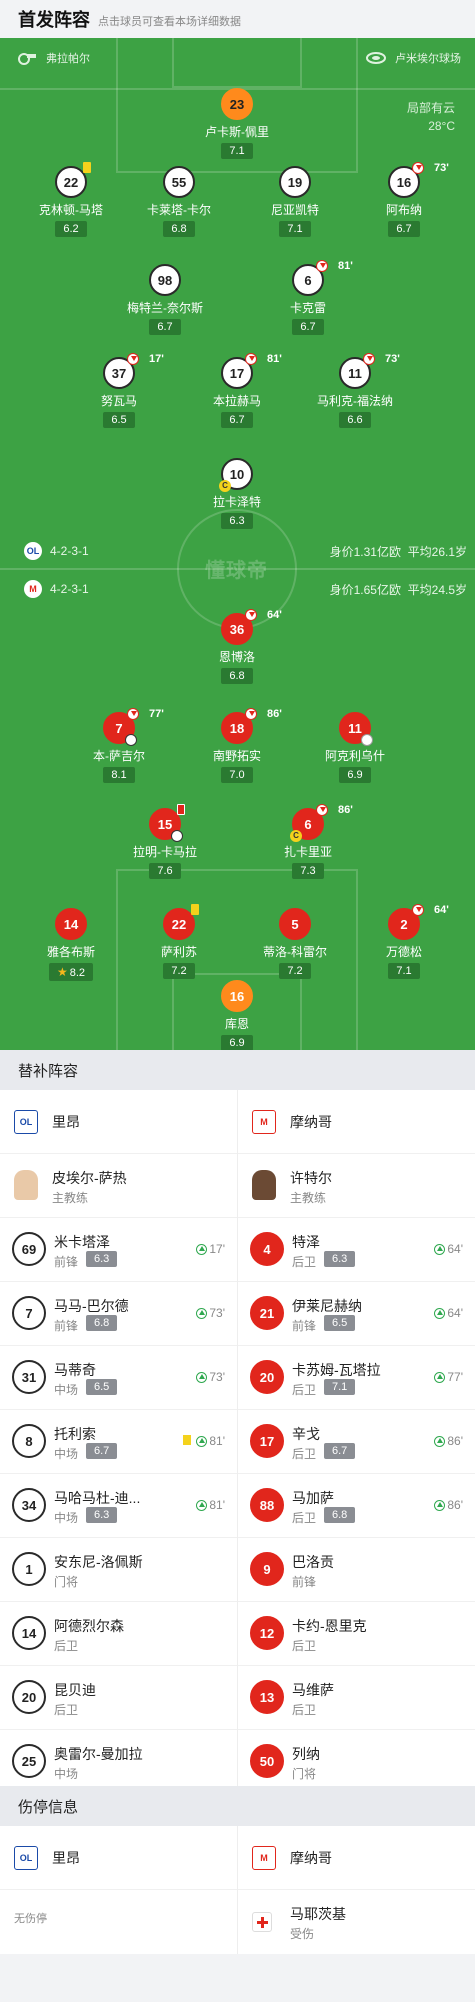 This screenshot has width=475, height=2002. Describe the element at coordinates (118, 1250) in the screenshot. I see `sub-row: 69 米卡塔泽 前锋 6.3 17'` at that location.